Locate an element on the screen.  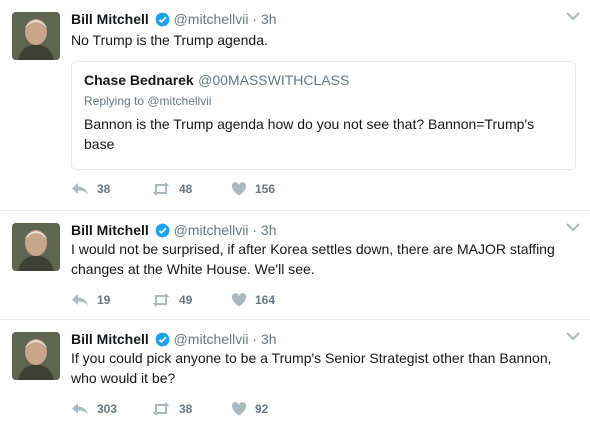
reply-button: 38 is located at coordinates (111, 189).